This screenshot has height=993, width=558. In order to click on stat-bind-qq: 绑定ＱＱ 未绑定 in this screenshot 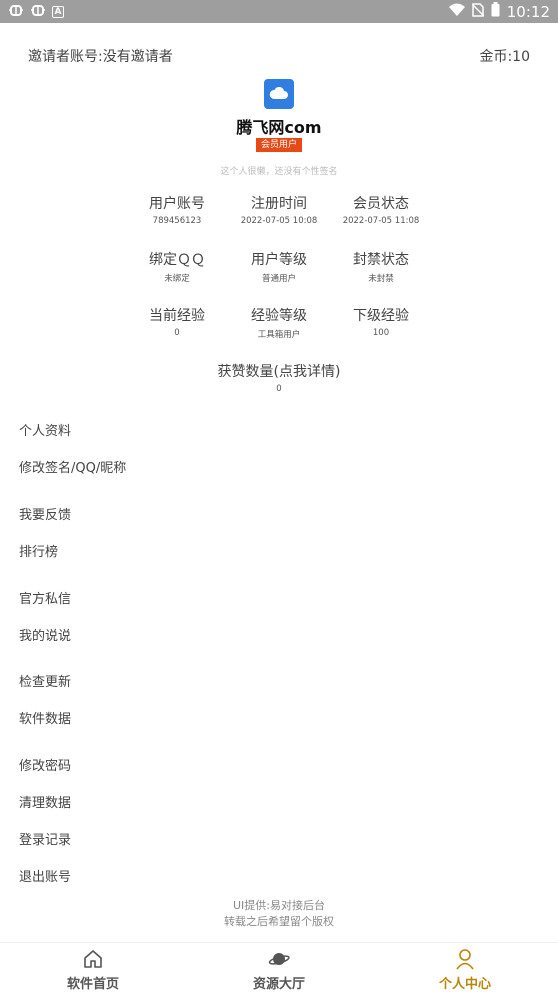, I will do `click(177, 266)`.